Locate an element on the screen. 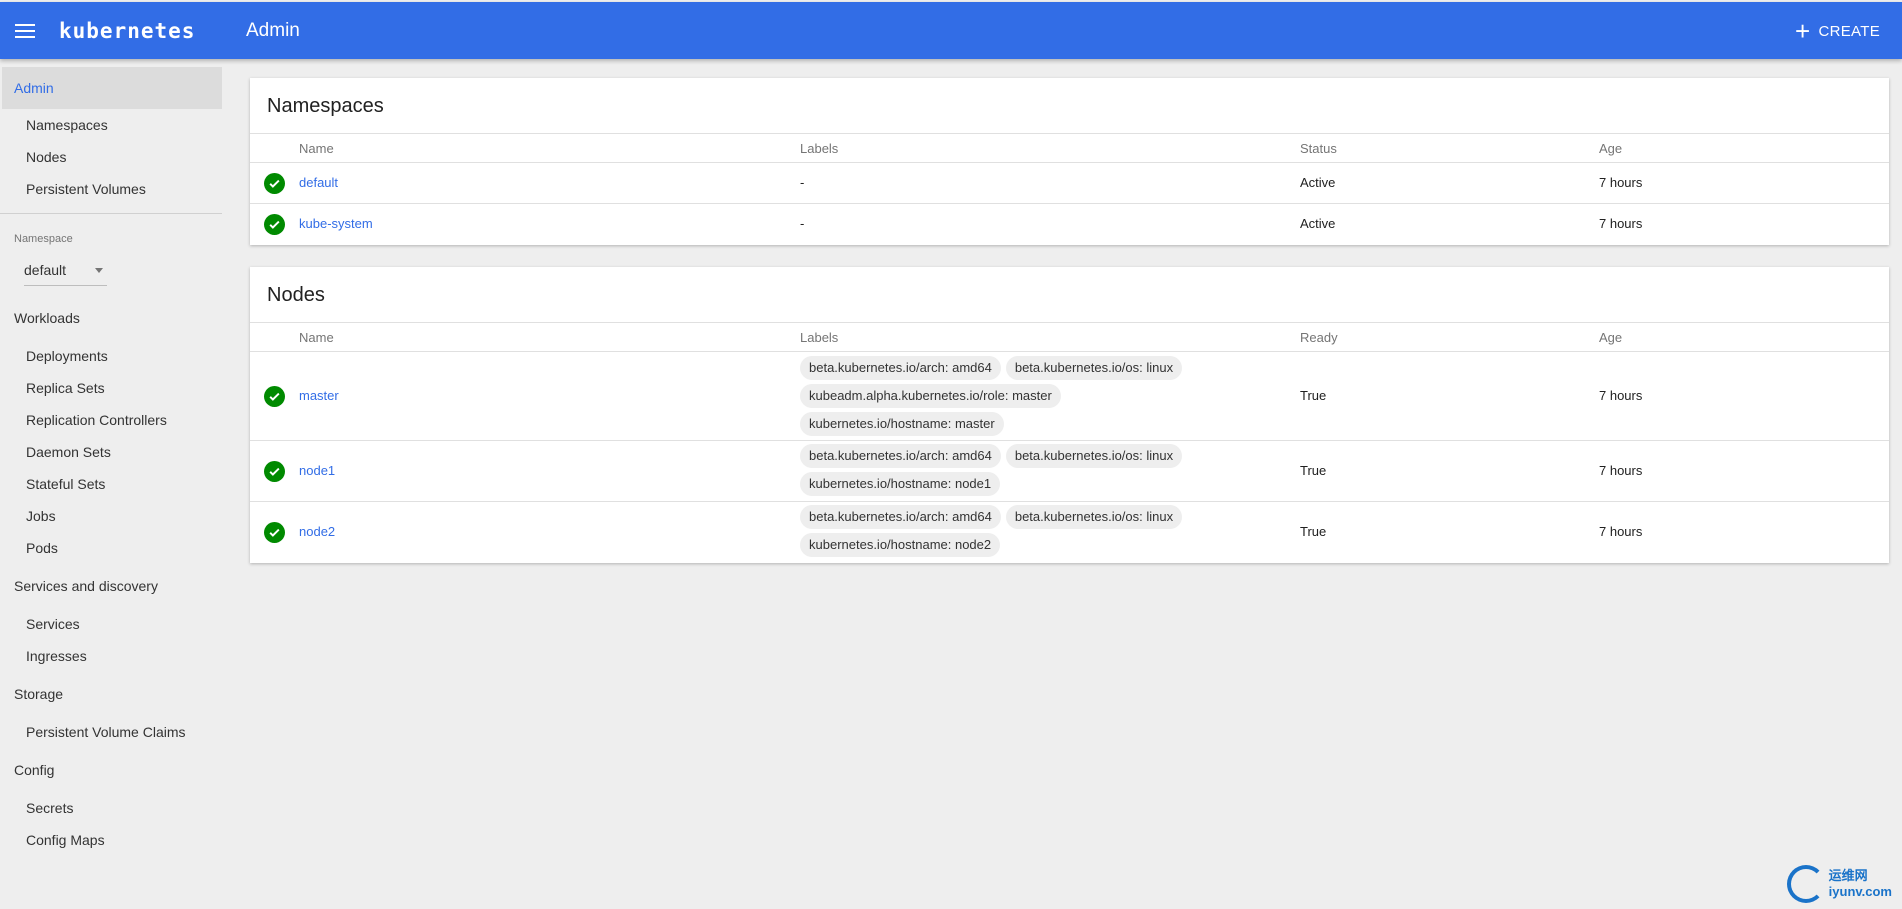 This screenshot has width=1902, height=909. app-logo: kubernetes is located at coordinates (127, 31).